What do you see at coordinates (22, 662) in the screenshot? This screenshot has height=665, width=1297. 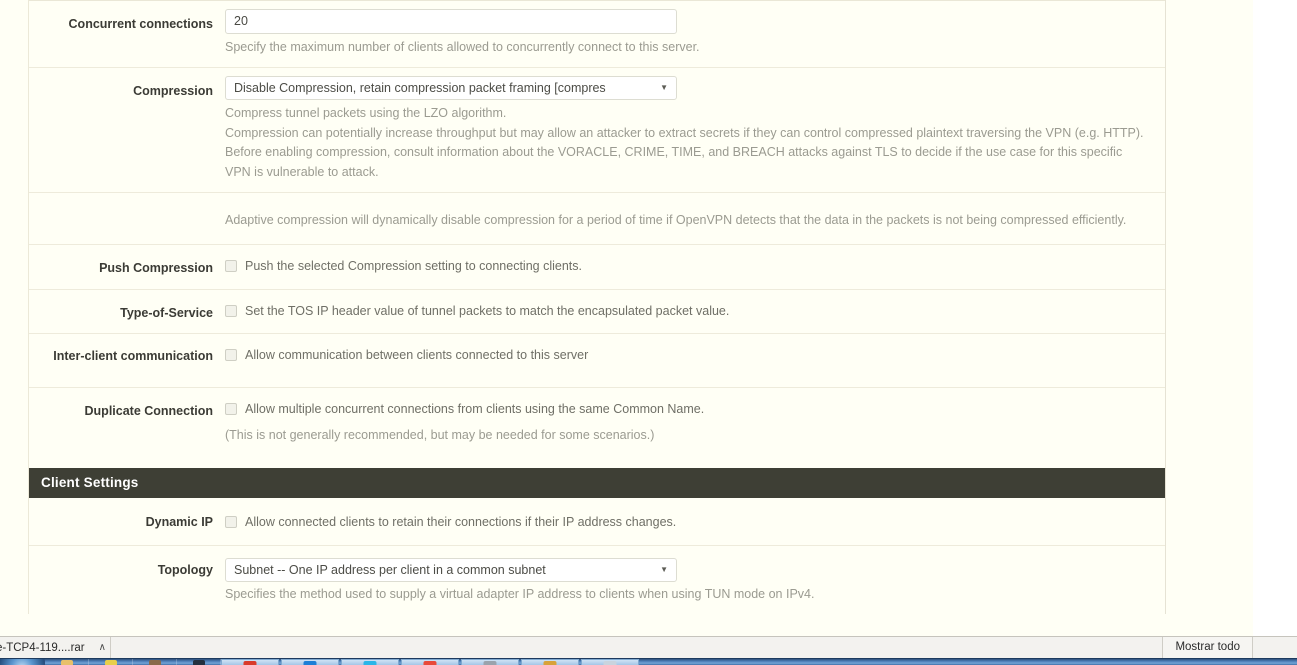 I see `start-button` at bounding box center [22, 662].